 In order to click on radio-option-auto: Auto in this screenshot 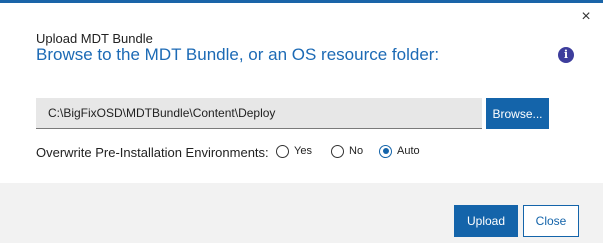, I will do `click(399, 151)`.